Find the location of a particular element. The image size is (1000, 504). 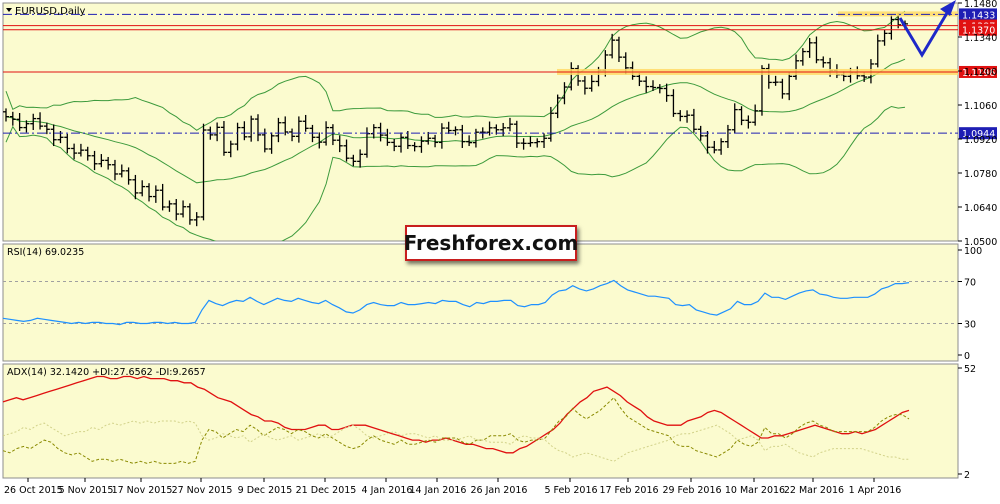

time-axis-label: 4 Jan 2016 is located at coordinates (387, 490).